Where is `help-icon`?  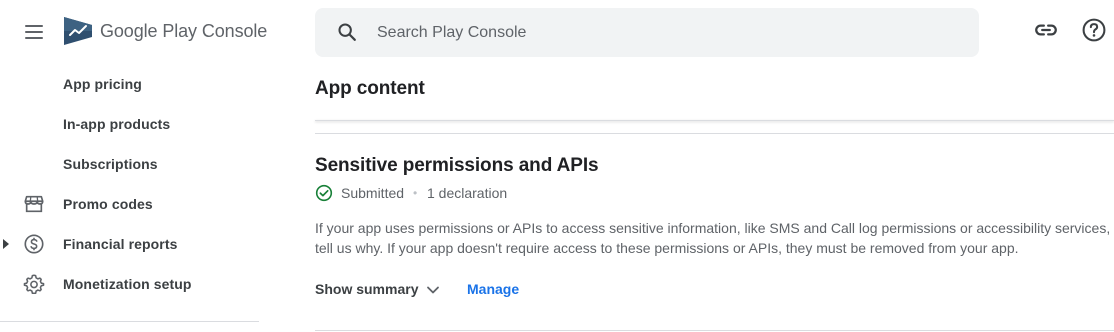
help-icon is located at coordinates (1094, 30).